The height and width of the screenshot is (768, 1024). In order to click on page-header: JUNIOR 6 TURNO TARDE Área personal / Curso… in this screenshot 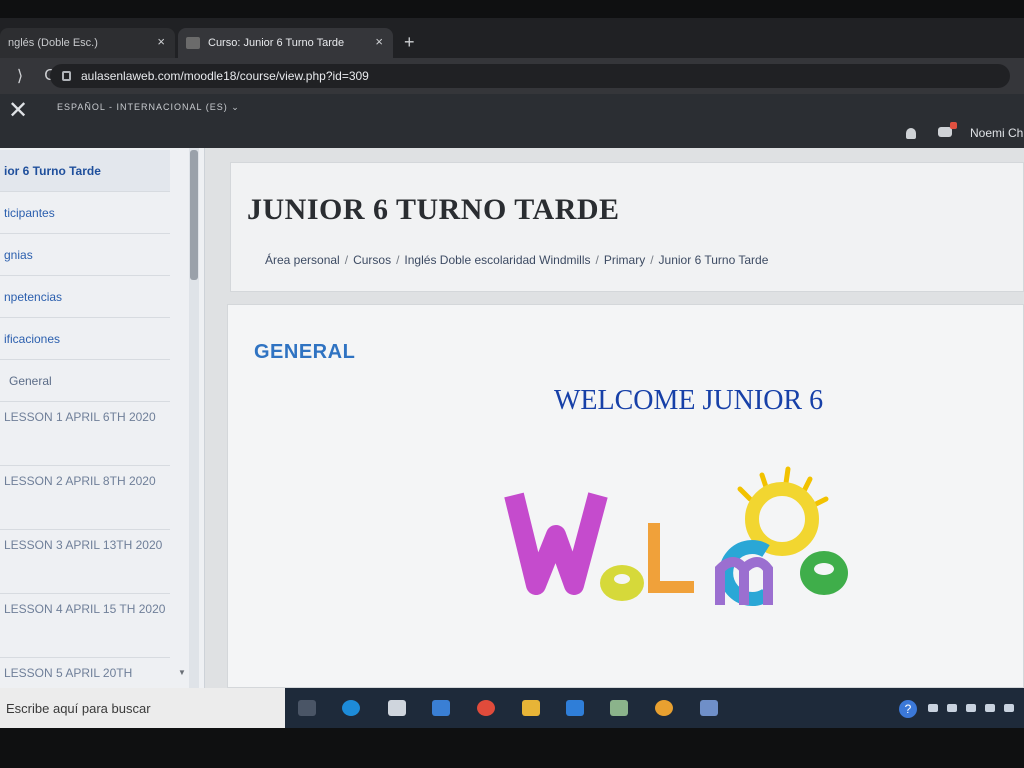, I will do `click(627, 227)`.